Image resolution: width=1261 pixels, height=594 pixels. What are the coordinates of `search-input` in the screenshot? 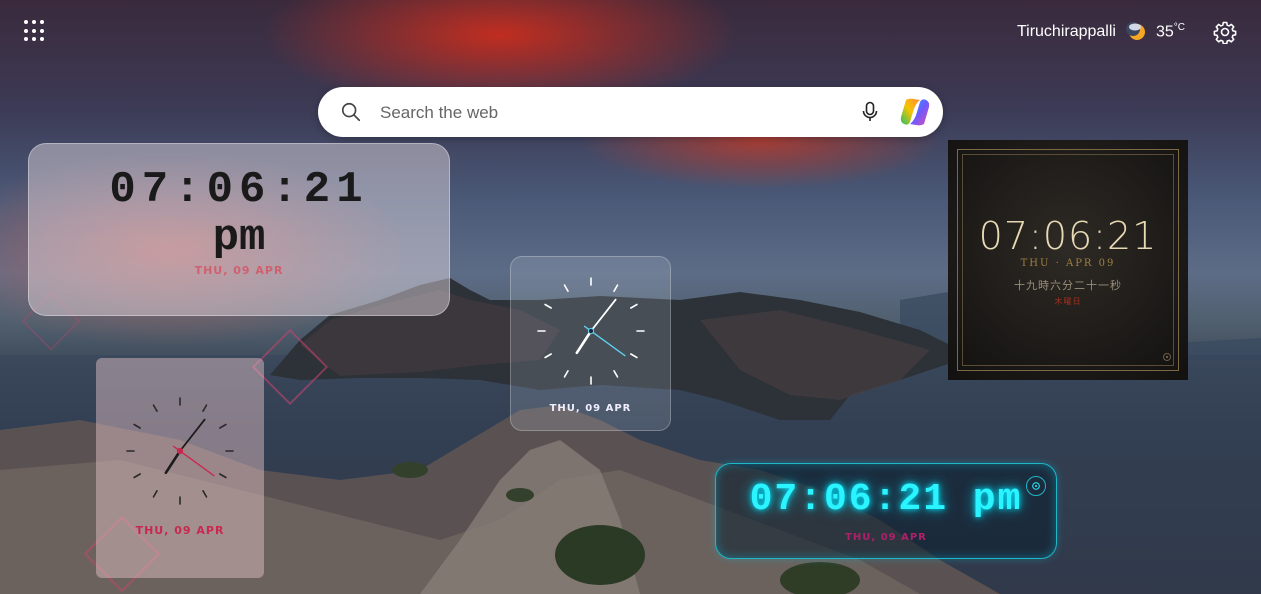 It's located at (610, 113).